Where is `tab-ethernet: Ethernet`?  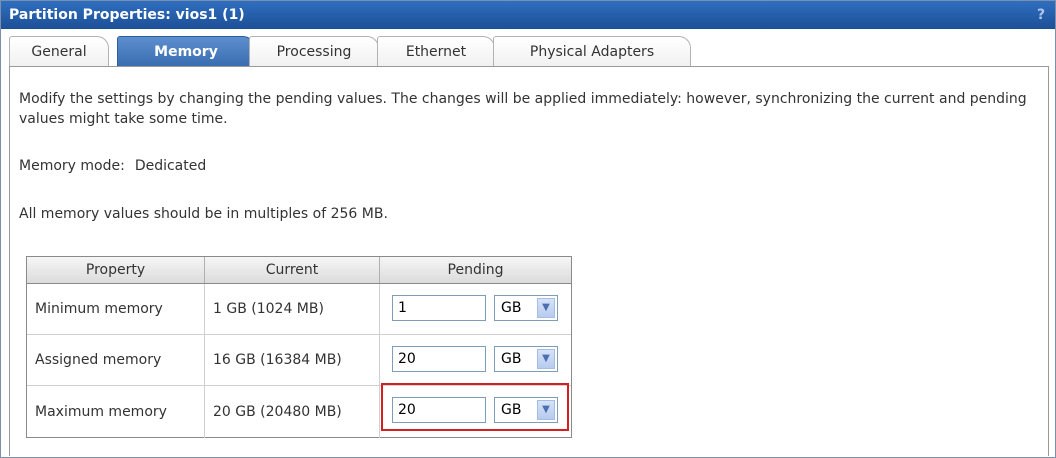
tab-ethernet: Ethernet is located at coordinates (436, 51).